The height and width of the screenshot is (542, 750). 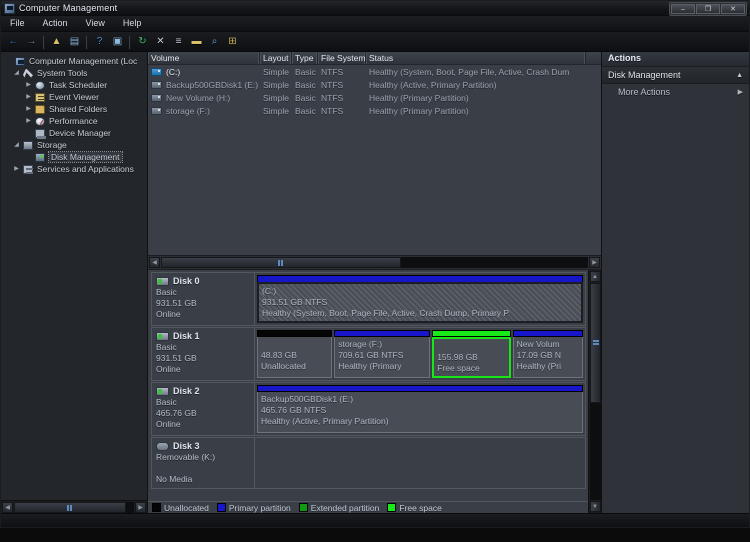 I want to click on disk-view-vertical-scrollbar: ▲ ▼, so click(x=594, y=391).